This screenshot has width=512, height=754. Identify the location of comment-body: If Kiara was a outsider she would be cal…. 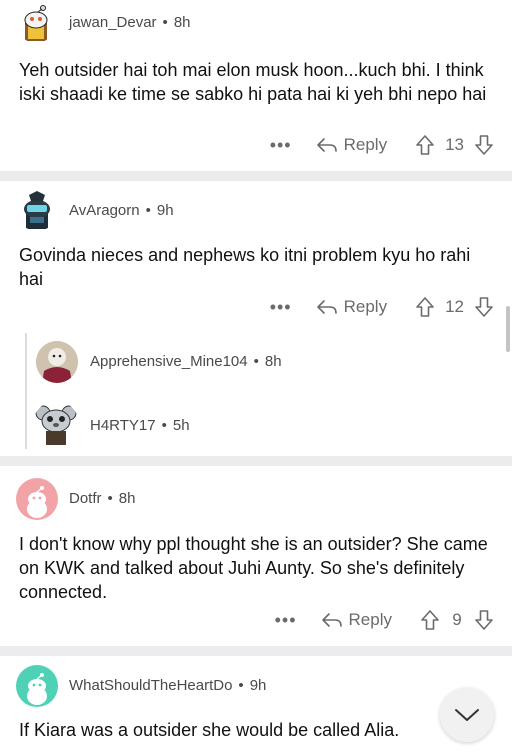
(209, 730).